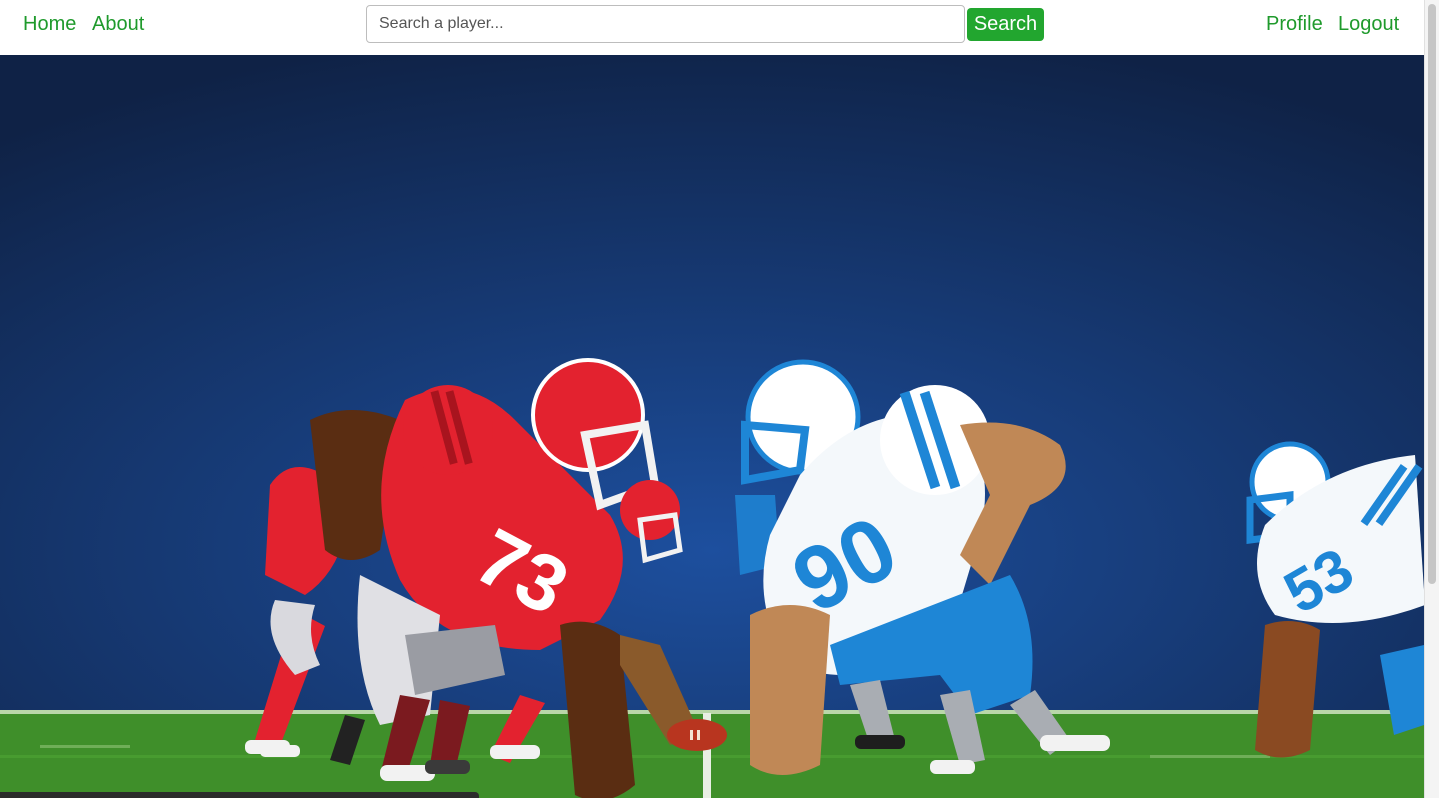 This screenshot has height=798, width=1439. What do you see at coordinates (1432, 294) in the screenshot?
I see `scrollbar-thumb` at bounding box center [1432, 294].